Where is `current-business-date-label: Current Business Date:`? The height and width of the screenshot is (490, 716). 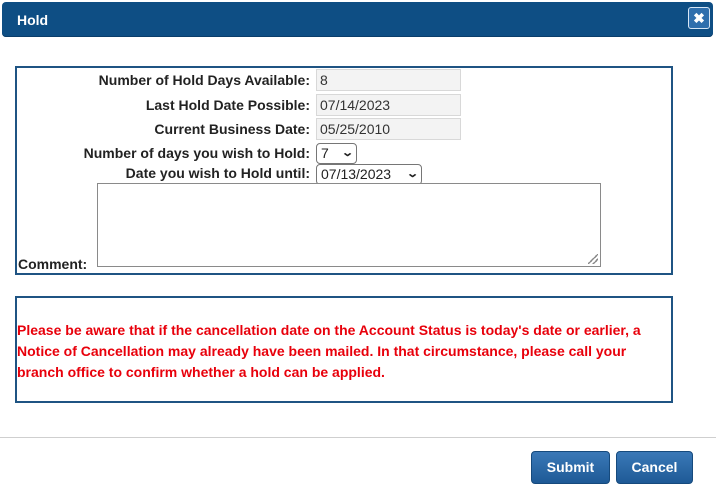
current-business-date-label: Current Business Date: is located at coordinates (232, 129).